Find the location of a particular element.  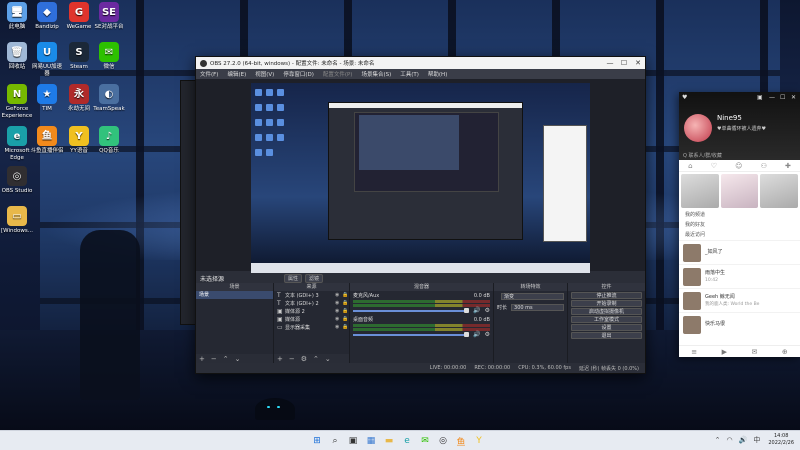

qq-minimize-button: — is located at coordinates (772, 97).